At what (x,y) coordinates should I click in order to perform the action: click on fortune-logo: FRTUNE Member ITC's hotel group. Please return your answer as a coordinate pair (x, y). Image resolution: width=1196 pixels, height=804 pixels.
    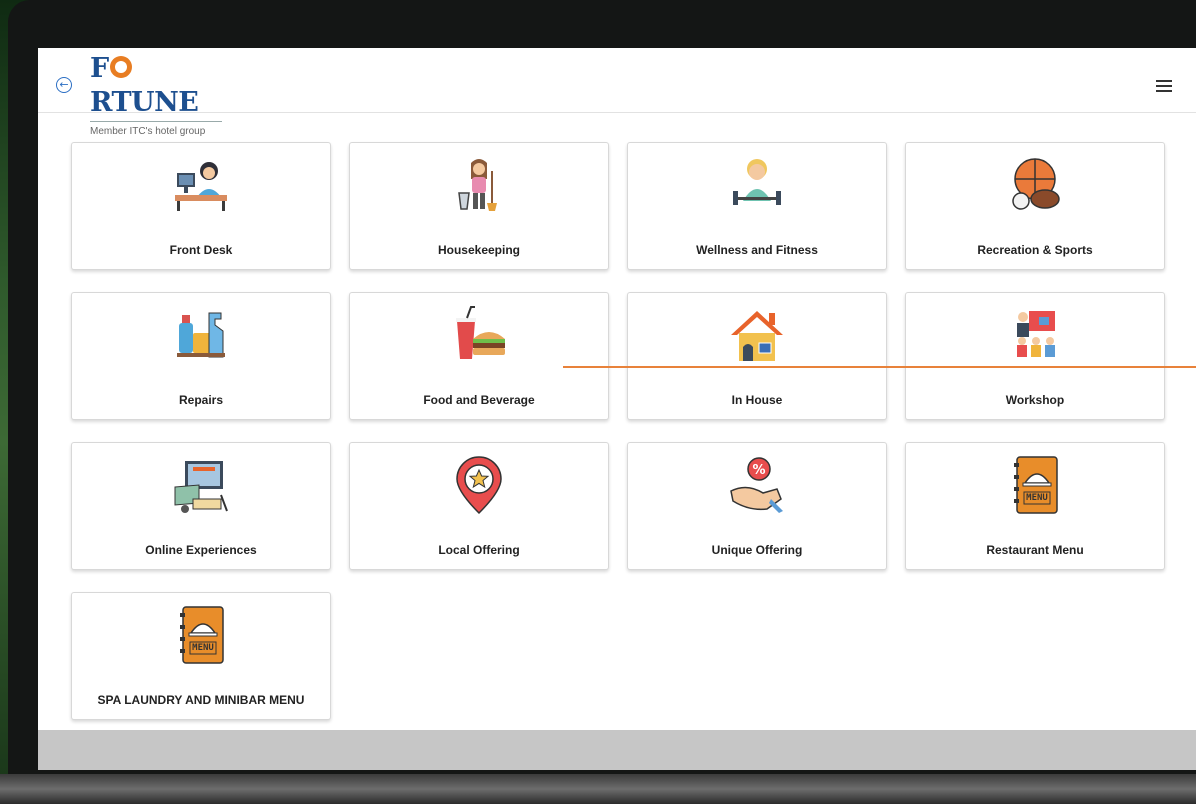
    Looking at the image, I should click on (160, 94).